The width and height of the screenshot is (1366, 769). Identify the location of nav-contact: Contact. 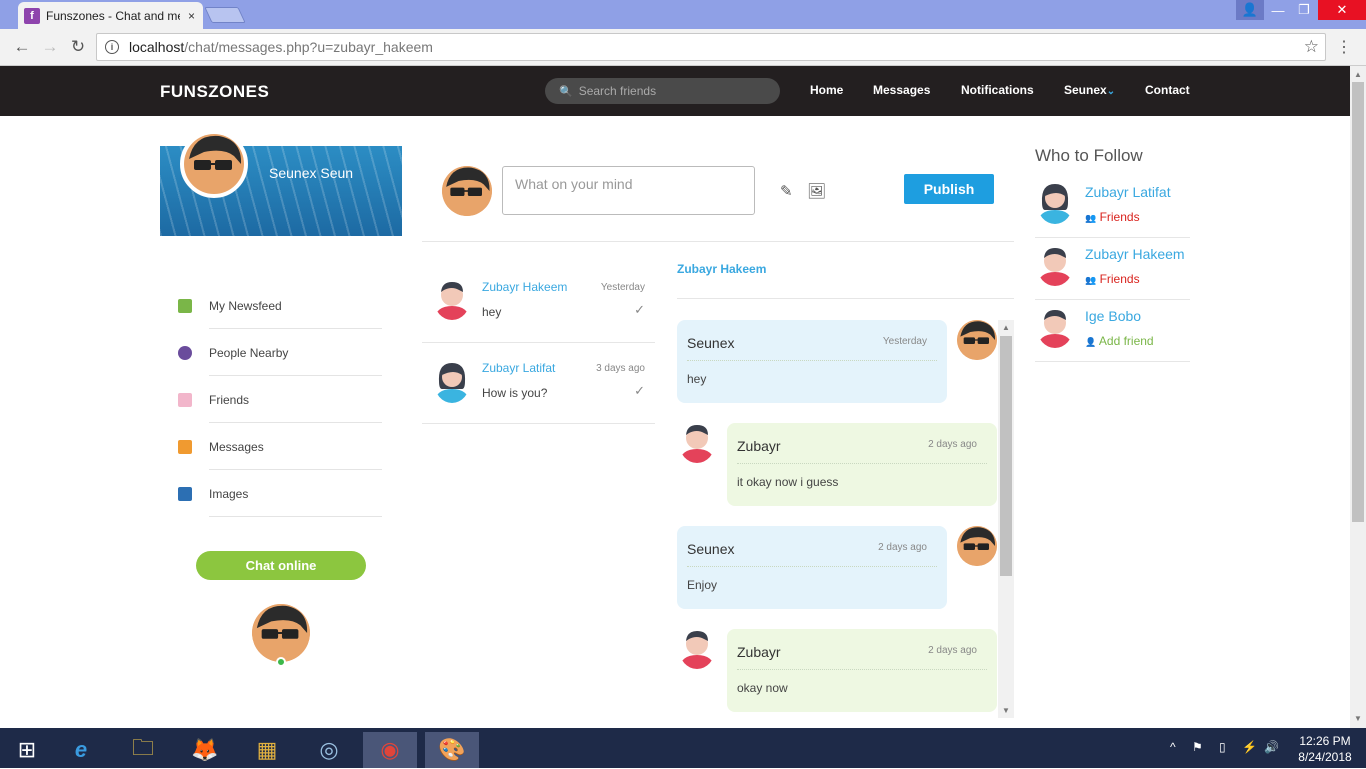
(1167, 90).